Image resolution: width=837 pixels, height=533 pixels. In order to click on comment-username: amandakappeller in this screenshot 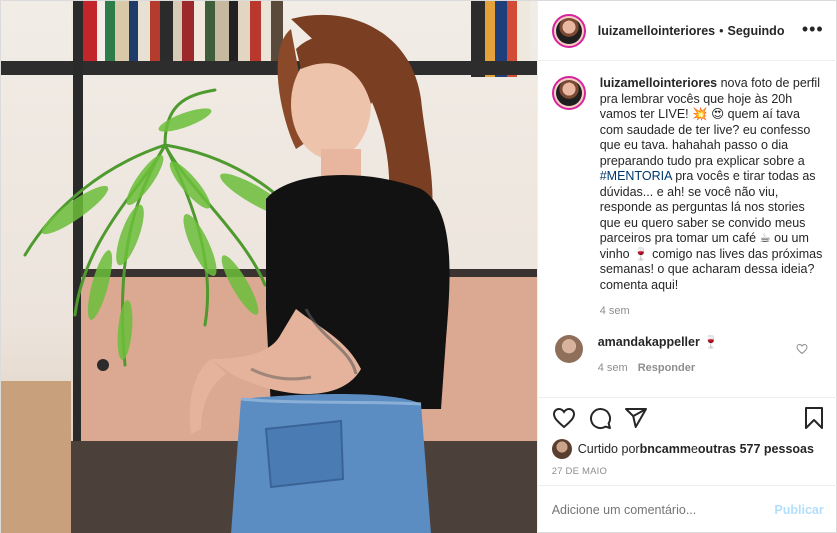, I will do `click(649, 342)`.